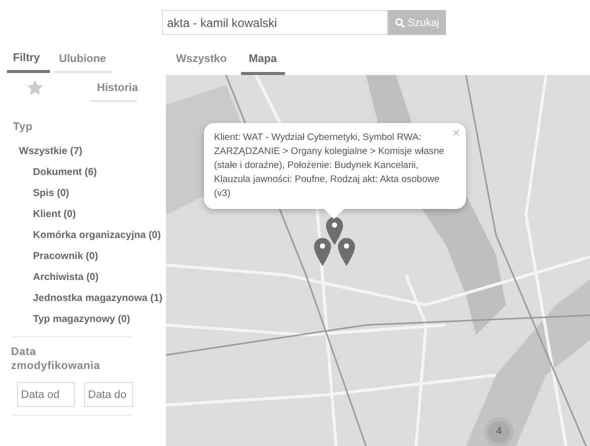 The height and width of the screenshot is (446, 590). What do you see at coordinates (330, 166) in the screenshot?
I see `popup-text: Klient: WAT - Wydział Cybernetyki, Symbol RWA: ZARZĄDZANIE > Organy kolegialne > Komisje własne (stałe i doraźne), Położenie: Budynek Kancelarii, Klauzula jawności: Poufne, Rodzaj akt: Akta osobowe (v3)` at bounding box center [330, 166].